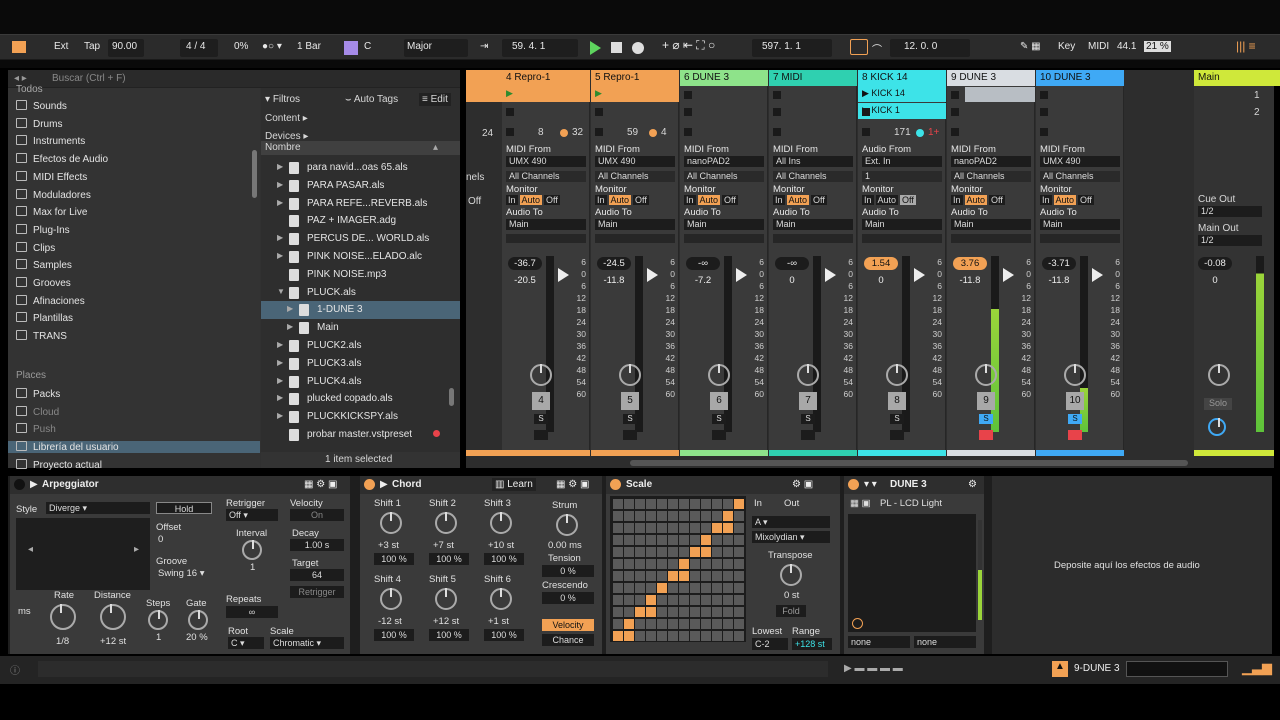 The width and height of the screenshot is (1280, 720). Describe the element at coordinates (514, 484) in the screenshot. I see `learn-button: ▥ Learn` at that location.